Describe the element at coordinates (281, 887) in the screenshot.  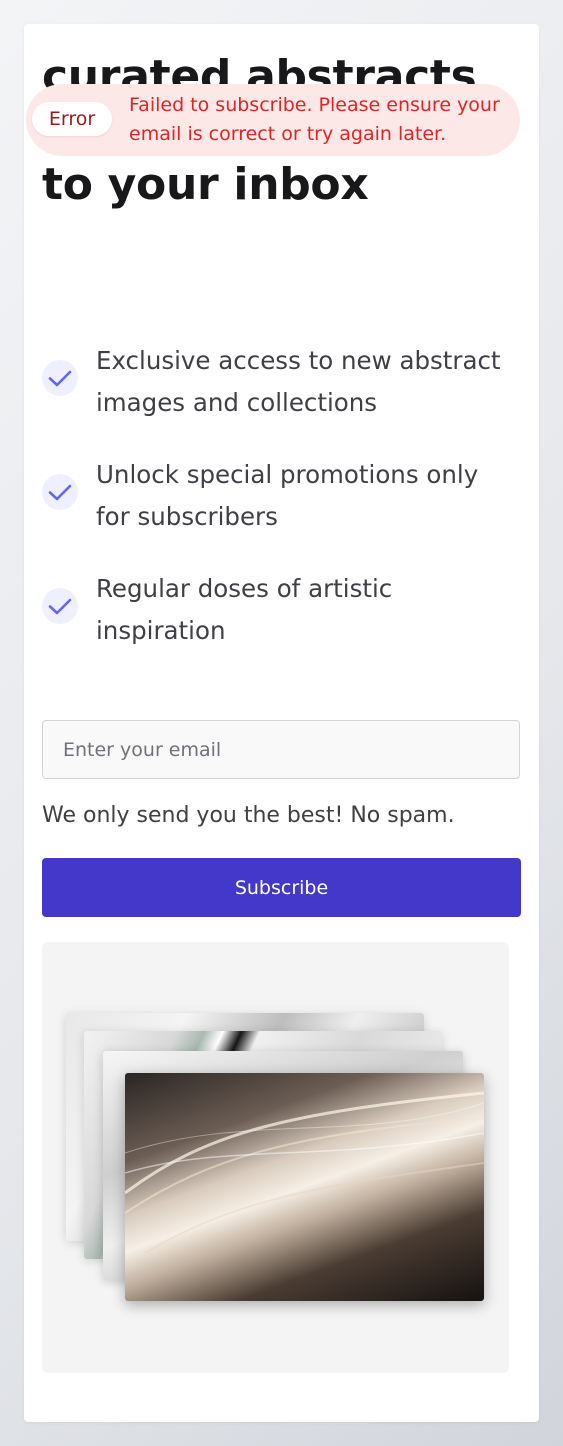
I see `subscribe-button: Subscribe` at that location.